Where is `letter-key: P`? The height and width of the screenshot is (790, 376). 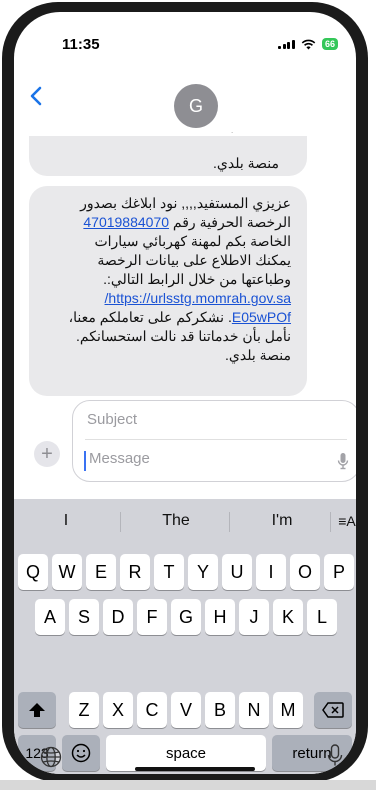
letter-key: P is located at coordinates (339, 572).